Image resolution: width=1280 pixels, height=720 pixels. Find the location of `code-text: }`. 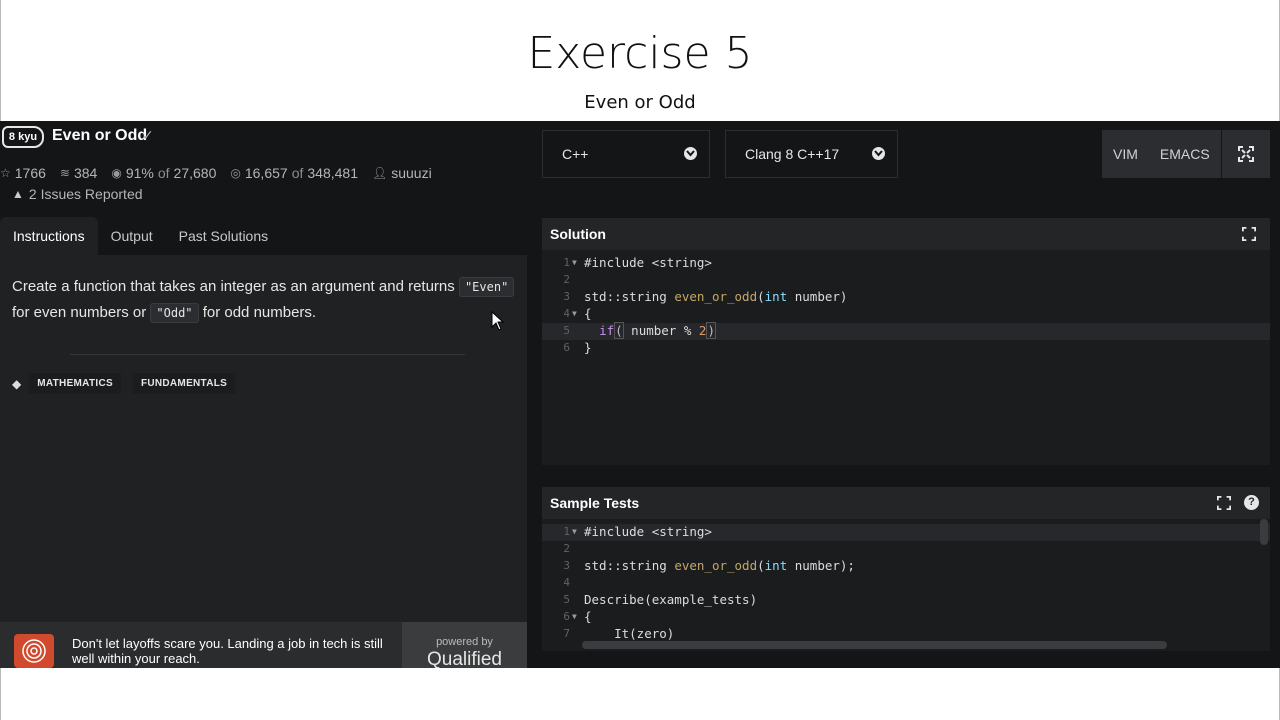

code-text: } is located at coordinates (588, 347).